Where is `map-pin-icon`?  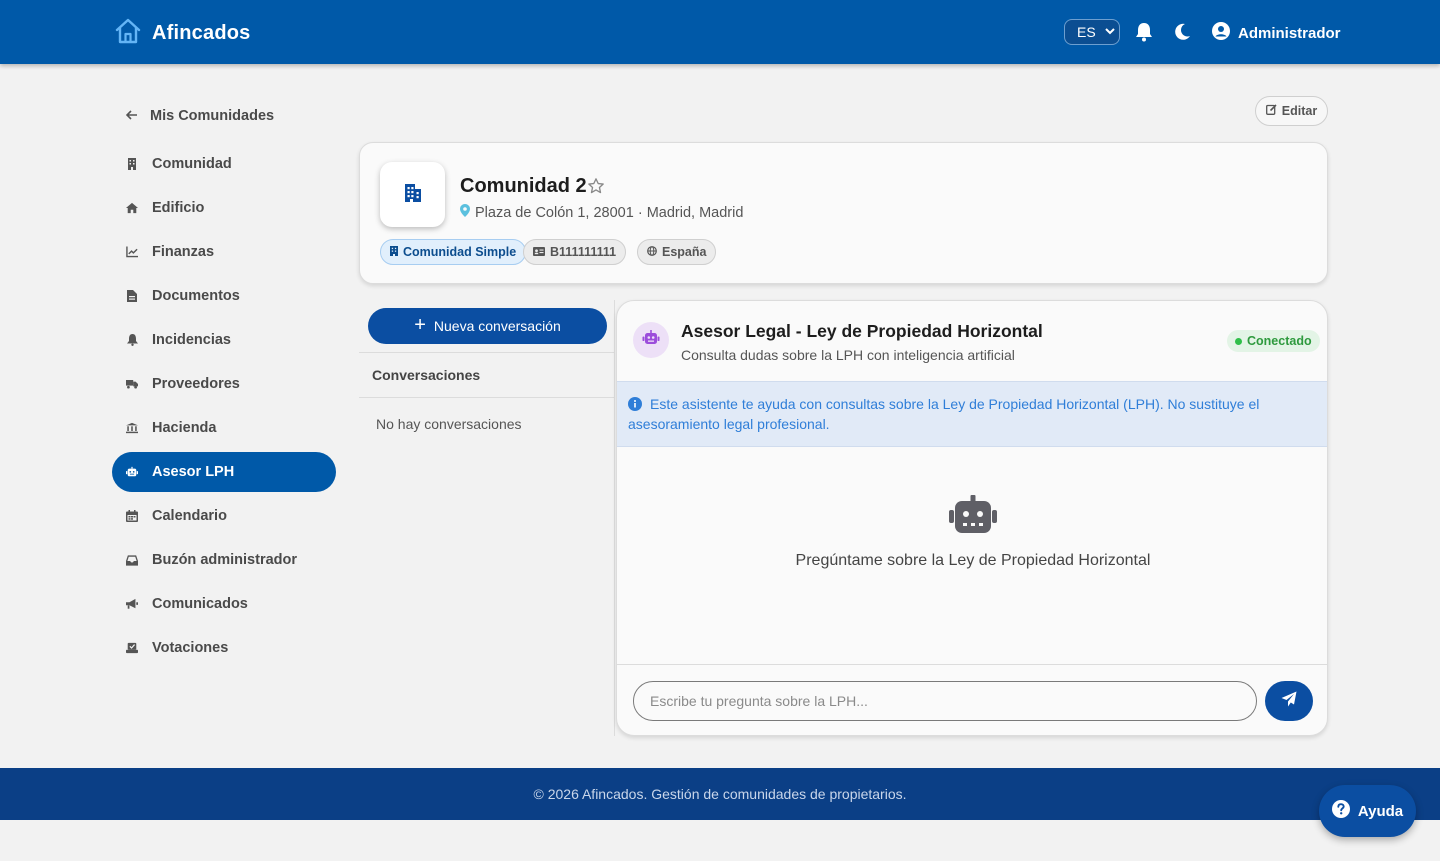 map-pin-icon is located at coordinates (465, 212).